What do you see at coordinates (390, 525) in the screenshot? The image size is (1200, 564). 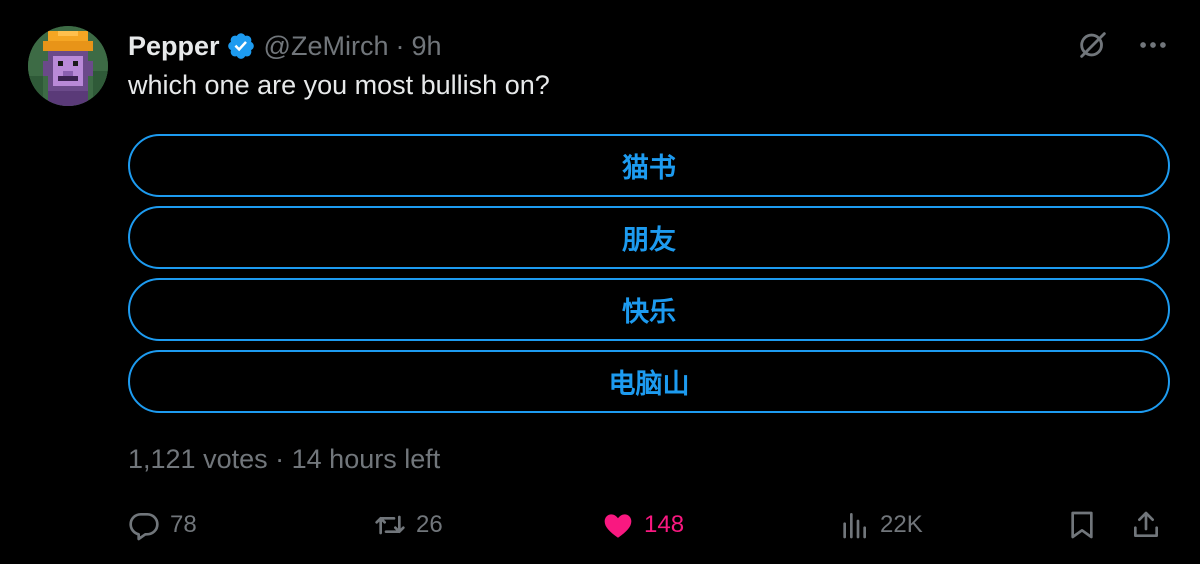 I see `repost-icon` at bounding box center [390, 525].